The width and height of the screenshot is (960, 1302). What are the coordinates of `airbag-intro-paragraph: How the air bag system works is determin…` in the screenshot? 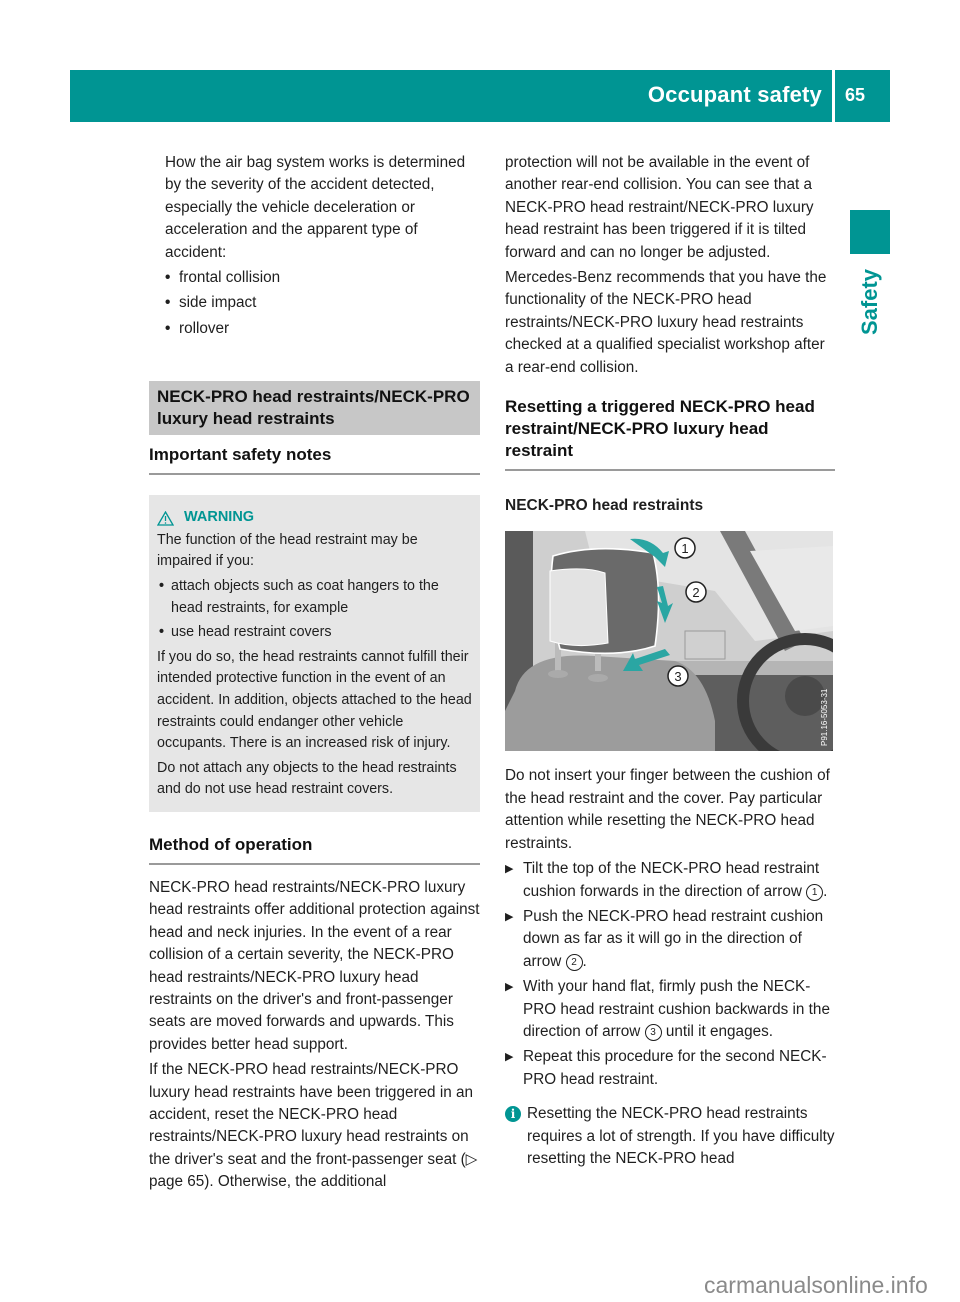 It's located at (315, 207).